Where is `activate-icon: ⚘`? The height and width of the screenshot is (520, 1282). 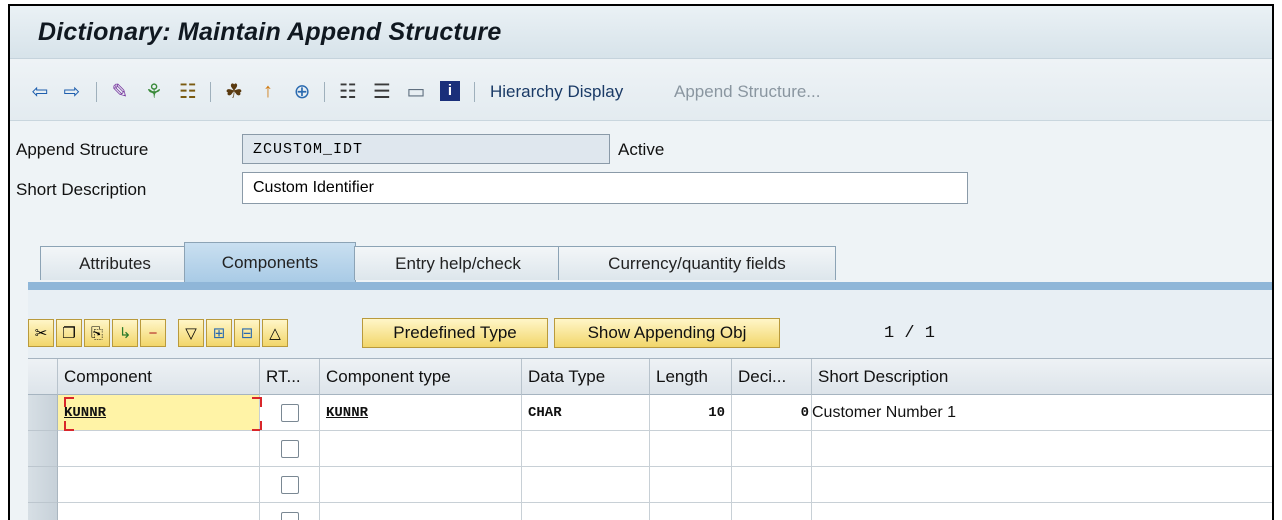 activate-icon: ⚘ is located at coordinates (154, 91).